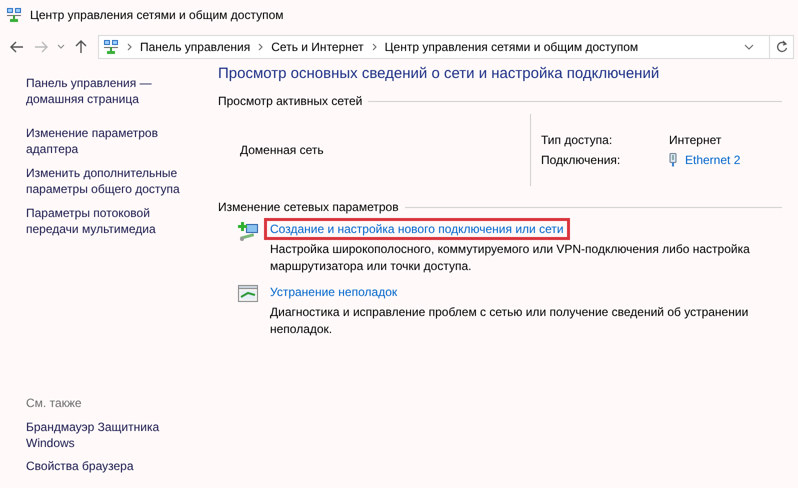 This screenshot has height=488, width=798. Describe the element at coordinates (249, 295) in the screenshot. I see `troubleshoot-icon` at that location.